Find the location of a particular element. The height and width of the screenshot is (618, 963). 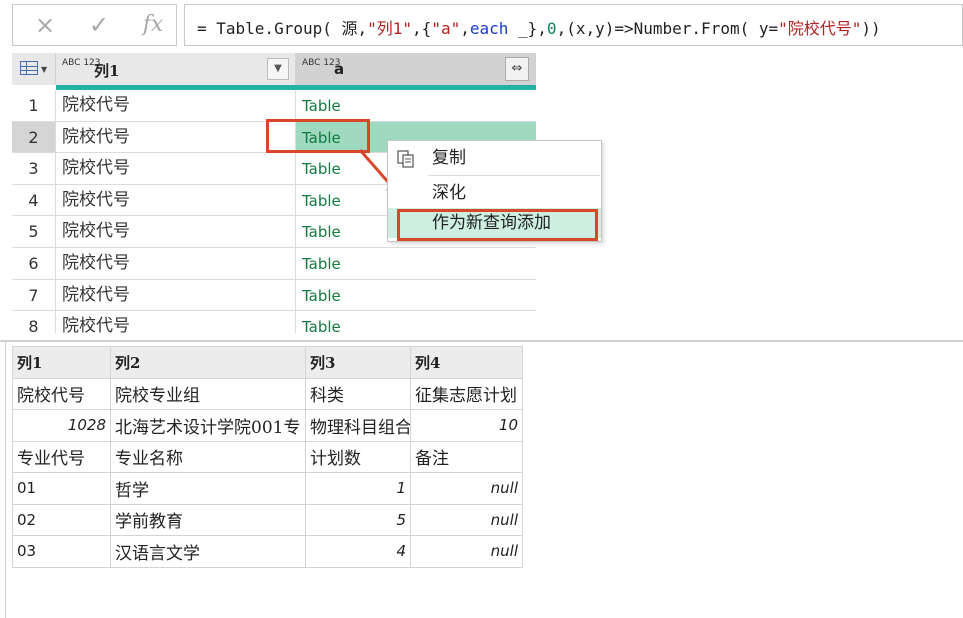

menu-separator is located at coordinates (514, 175).